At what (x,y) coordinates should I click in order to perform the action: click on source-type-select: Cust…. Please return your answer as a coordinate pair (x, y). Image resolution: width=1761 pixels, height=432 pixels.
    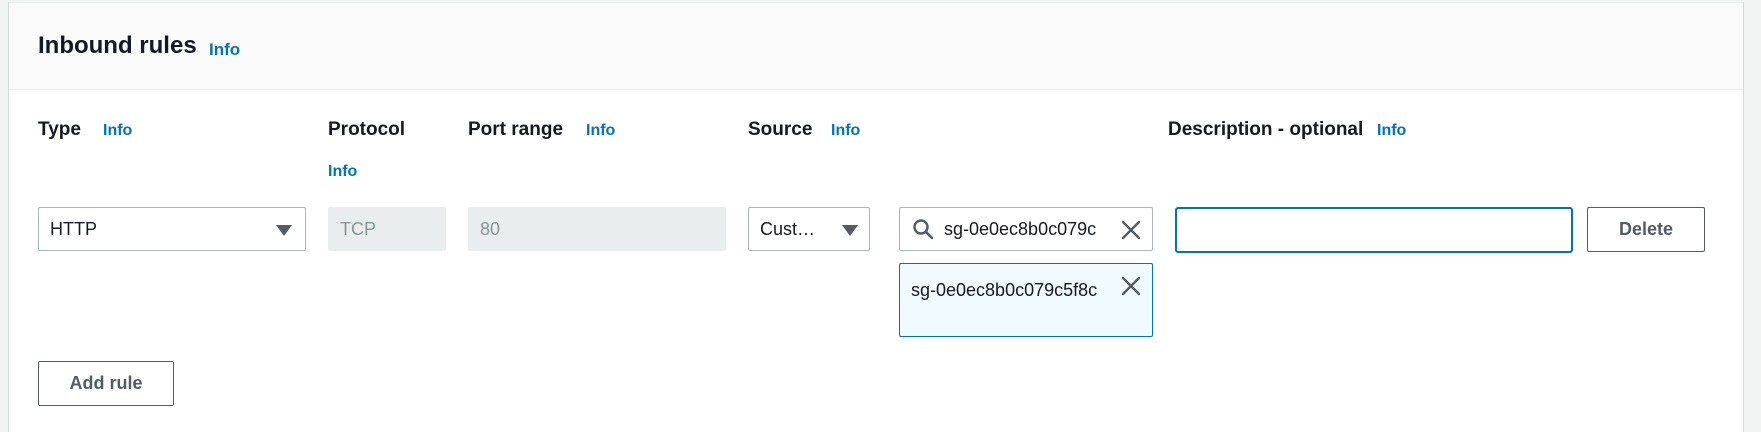
    Looking at the image, I should click on (809, 229).